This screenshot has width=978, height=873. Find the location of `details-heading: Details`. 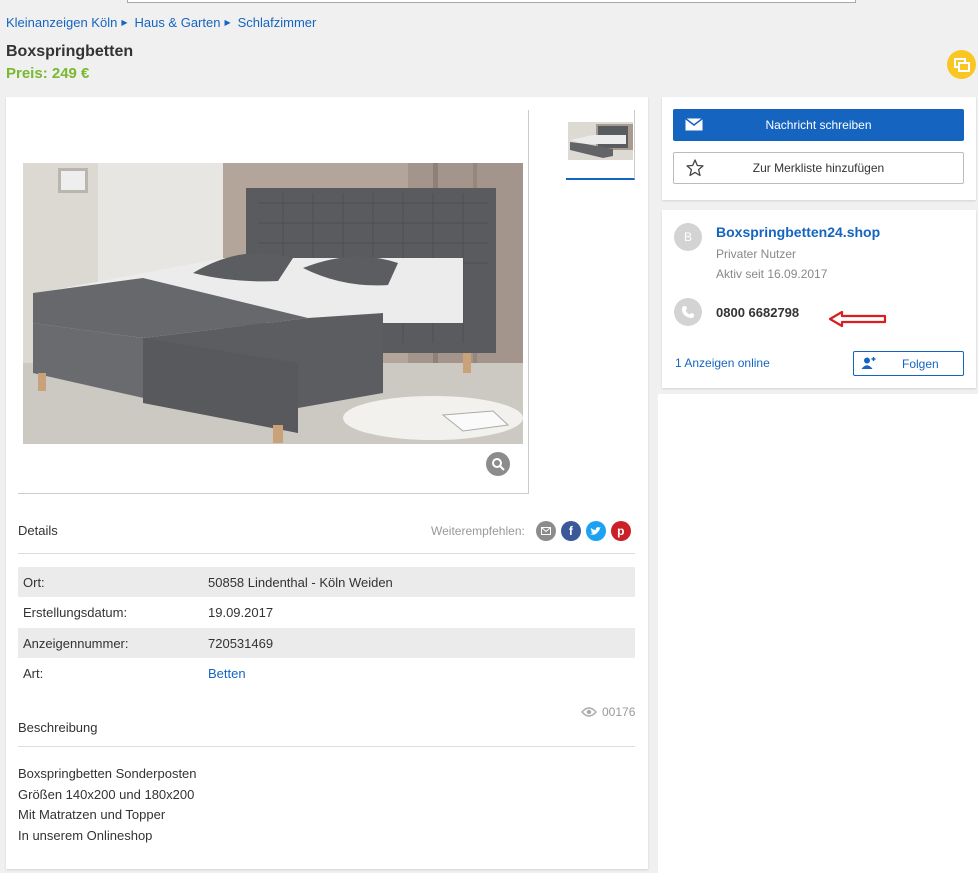

details-heading: Details is located at coordinates (38, 530).